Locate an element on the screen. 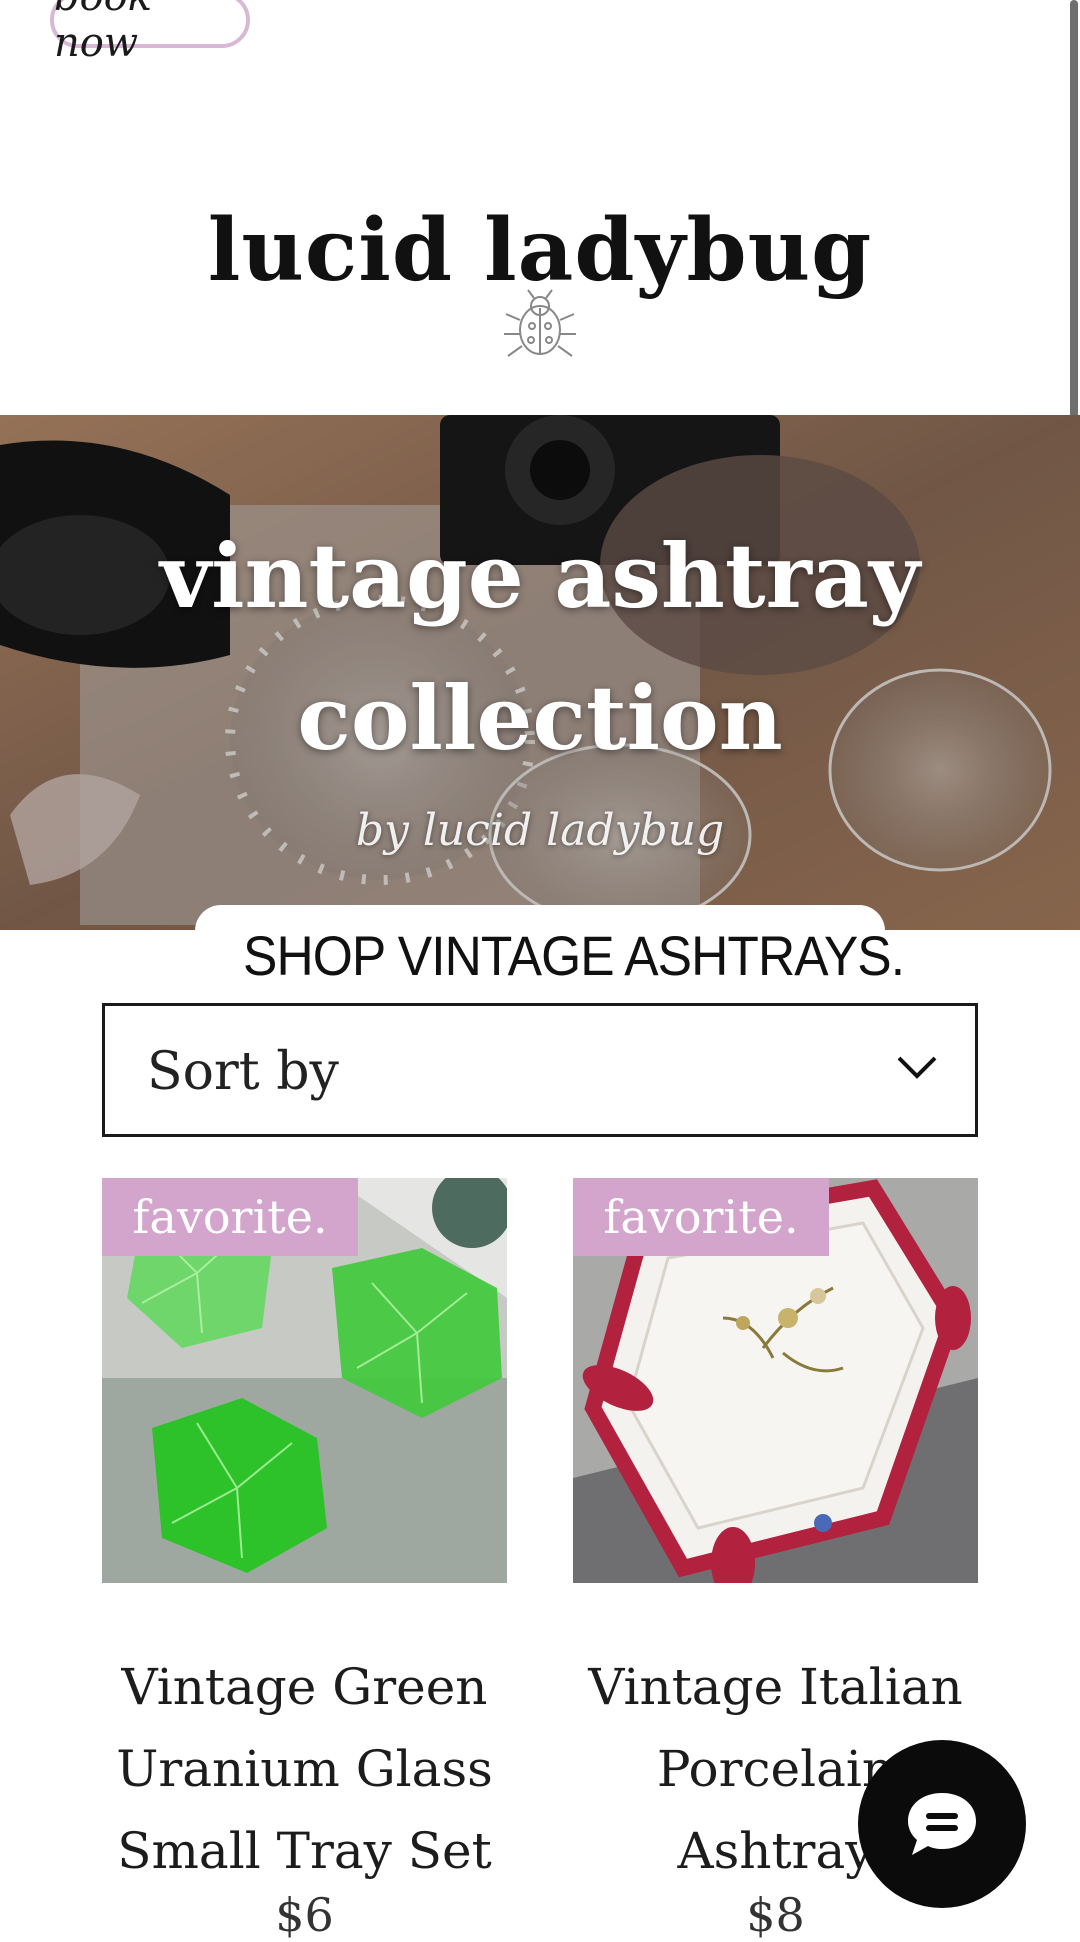 The image size is (1080, 1942). book-now-button: book now is located at coordinates (150, 33).